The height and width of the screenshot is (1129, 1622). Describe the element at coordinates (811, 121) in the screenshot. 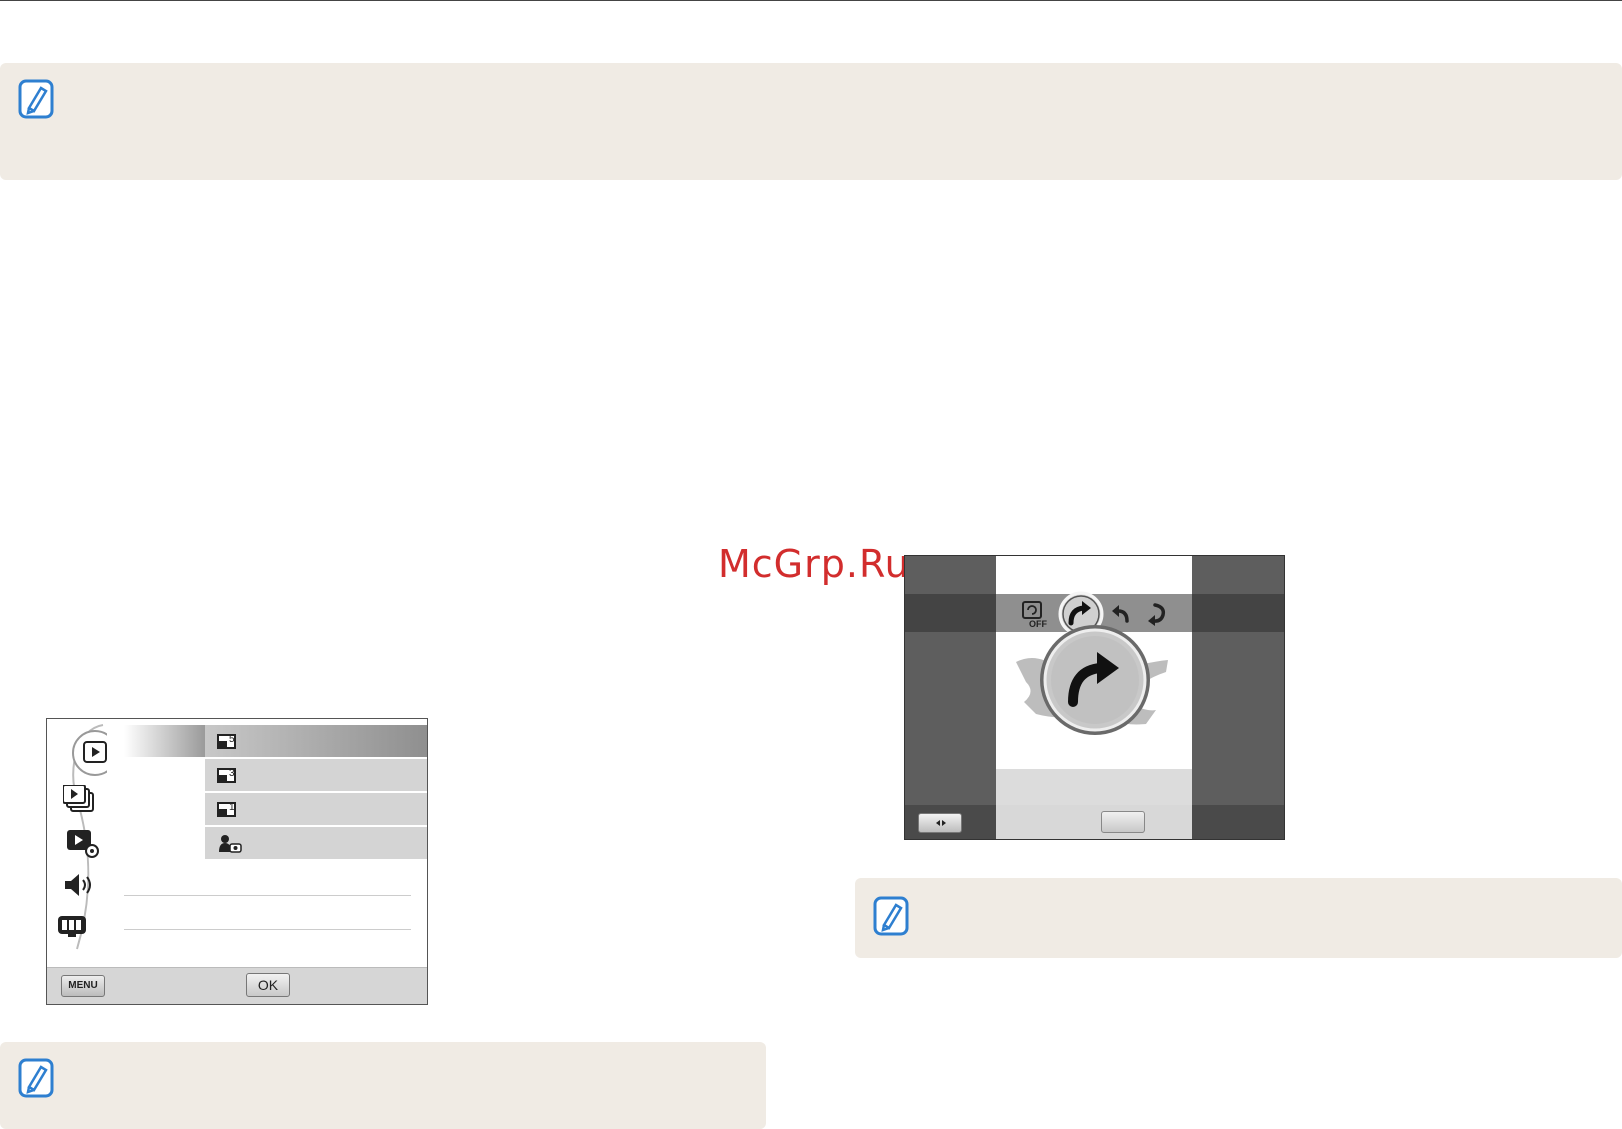

I see `note-box-top` at that location.